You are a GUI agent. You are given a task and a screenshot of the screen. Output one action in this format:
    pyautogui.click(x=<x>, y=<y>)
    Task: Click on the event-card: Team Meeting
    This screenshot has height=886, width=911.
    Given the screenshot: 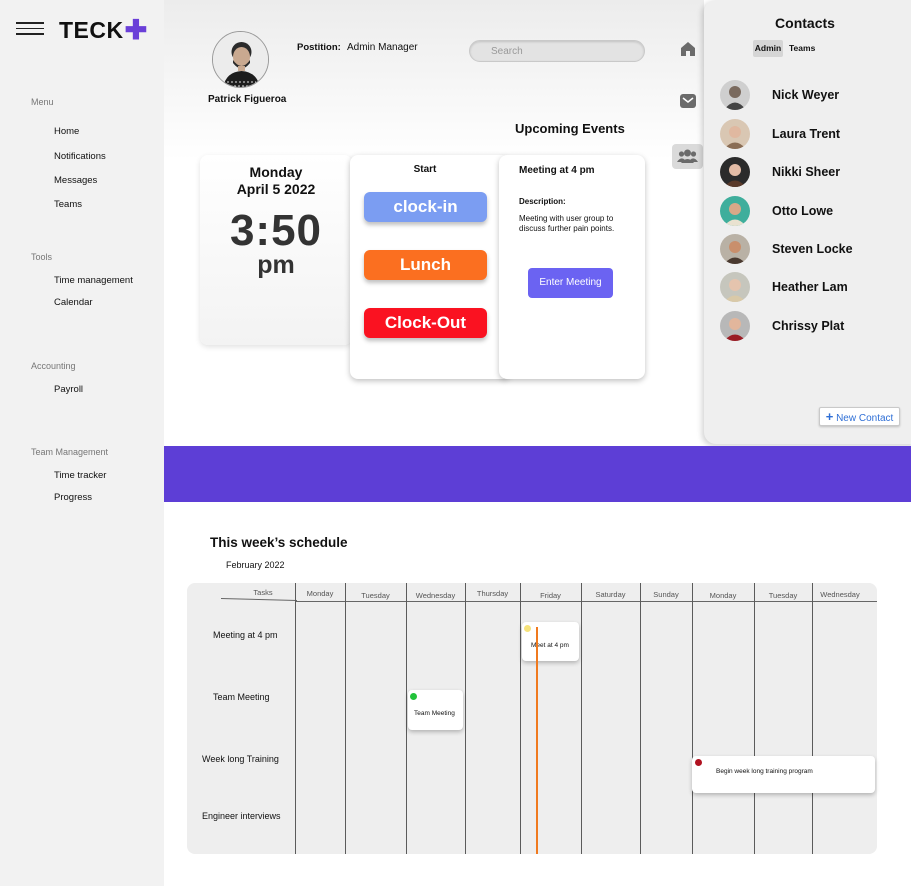 What is the action you would take?
    pyautogui.click(x=435, y=710)
    